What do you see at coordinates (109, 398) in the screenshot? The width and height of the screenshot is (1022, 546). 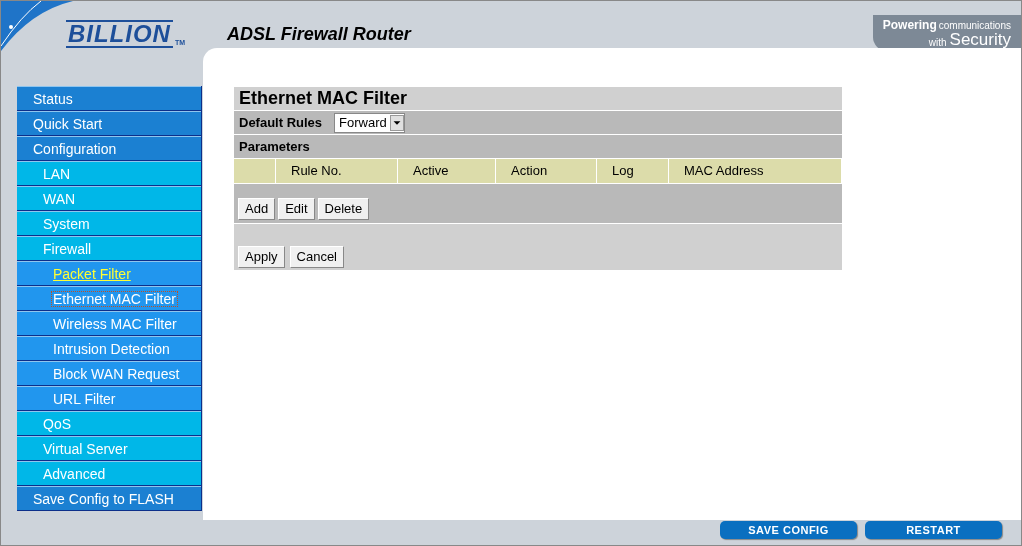 I see `sidebar-item: URL Filter` at bounding box center [109, 398].